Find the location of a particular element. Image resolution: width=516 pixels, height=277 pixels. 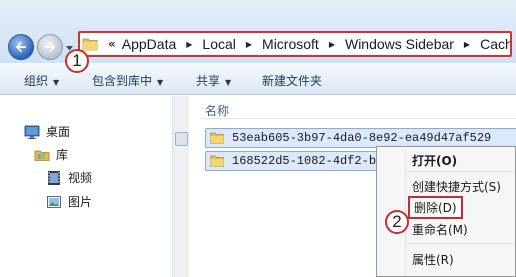

address-overflow-chevron: « is located at coordinates (112, 44).